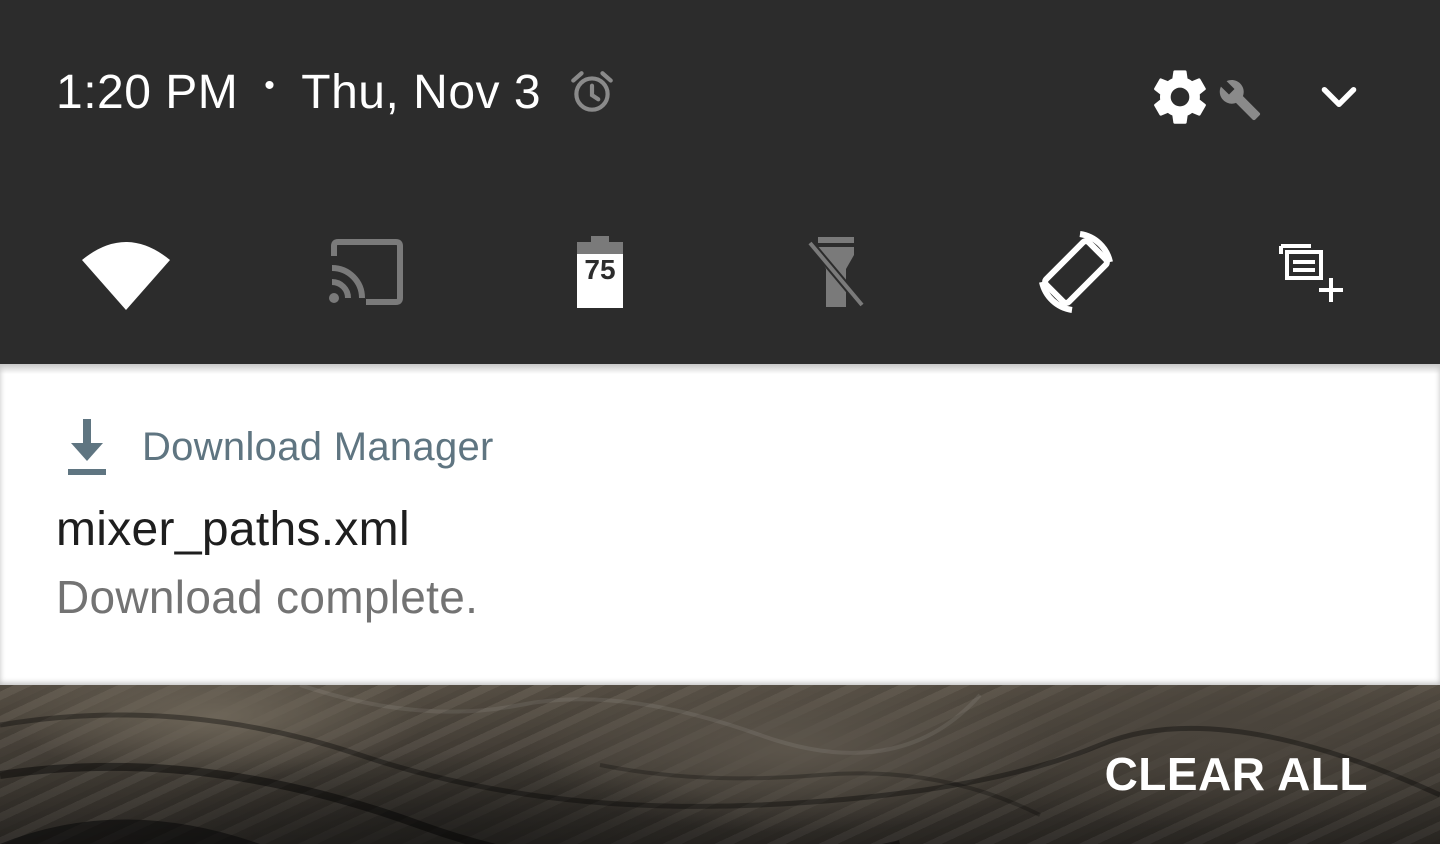 Image resolution: width=1440 pixels, height=844 pixels. I want to click on battery-icon: 75, so click(600, 272).